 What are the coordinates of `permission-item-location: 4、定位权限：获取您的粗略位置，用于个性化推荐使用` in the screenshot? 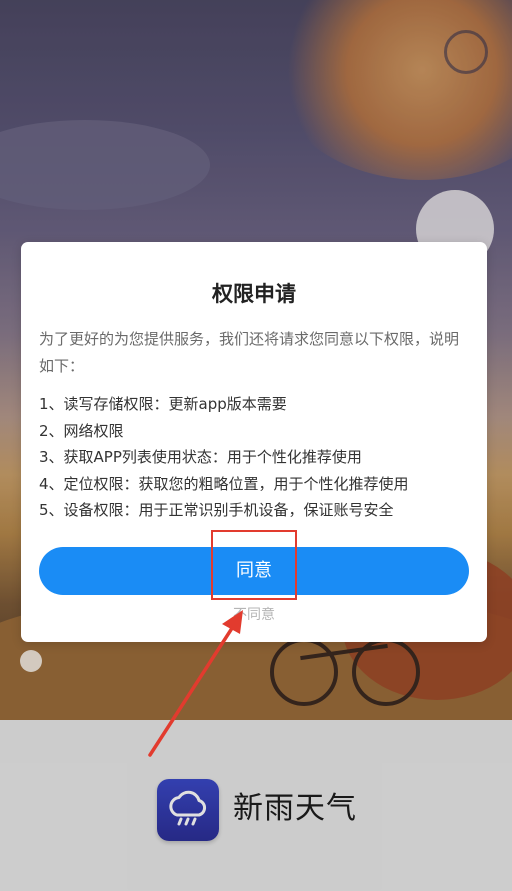 It's located at (224, 483).